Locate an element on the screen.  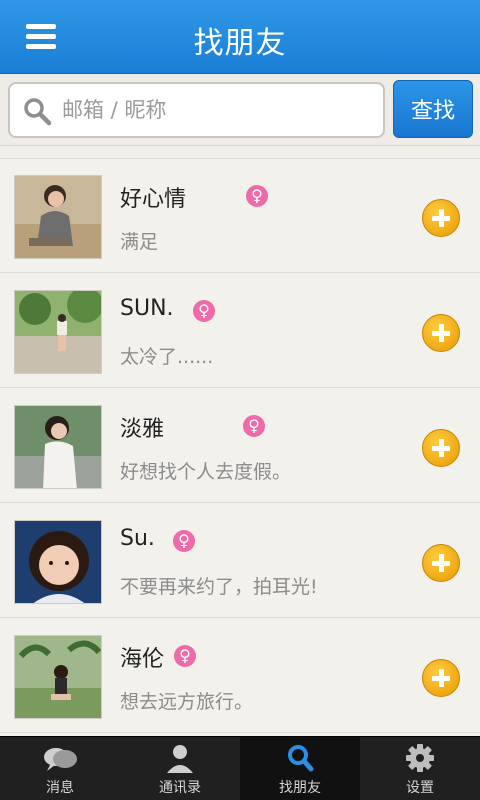
tab-label: 找朋友 is located at coordinates (300, 788).